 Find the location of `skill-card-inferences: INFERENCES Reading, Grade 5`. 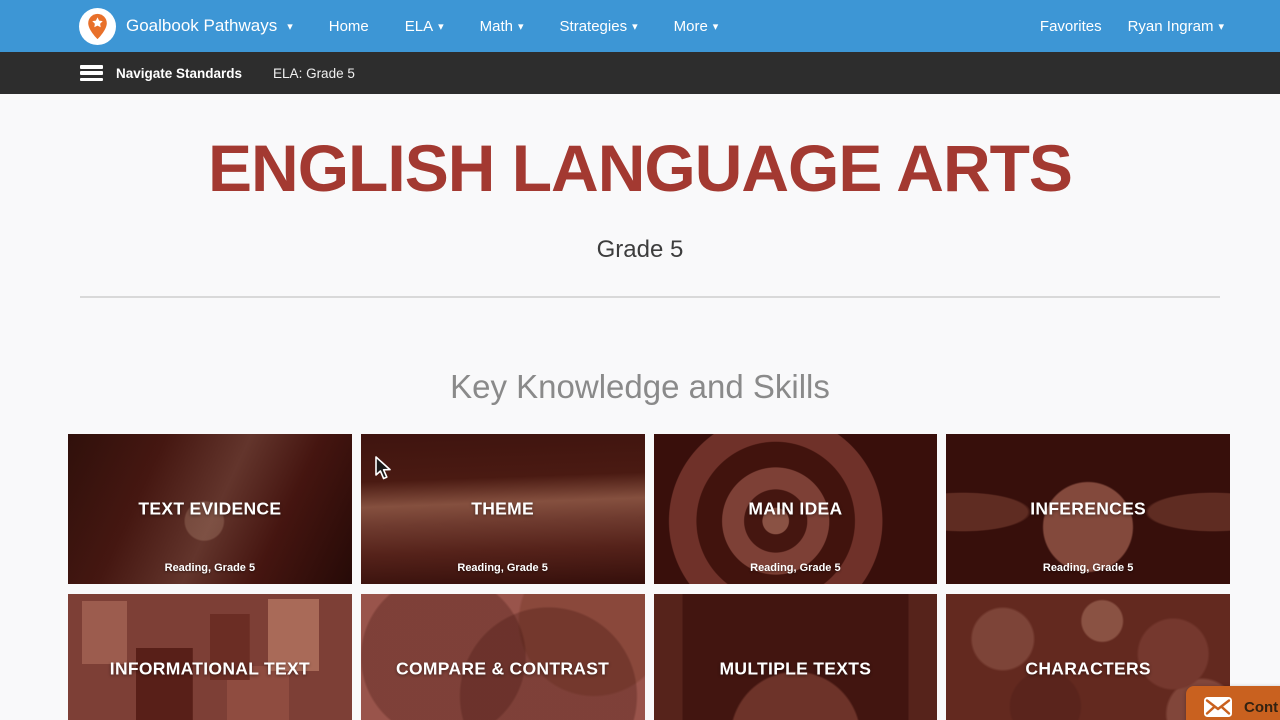

skill-card-inferences: INFERENCES Reading, Grade 5 is located at coordinates (1088, 509).